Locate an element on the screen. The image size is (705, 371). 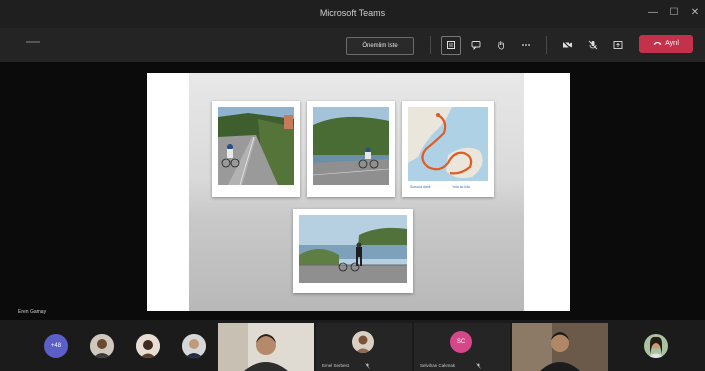
photo-cyclist-viewpoint is located at coordinates (353, 249).